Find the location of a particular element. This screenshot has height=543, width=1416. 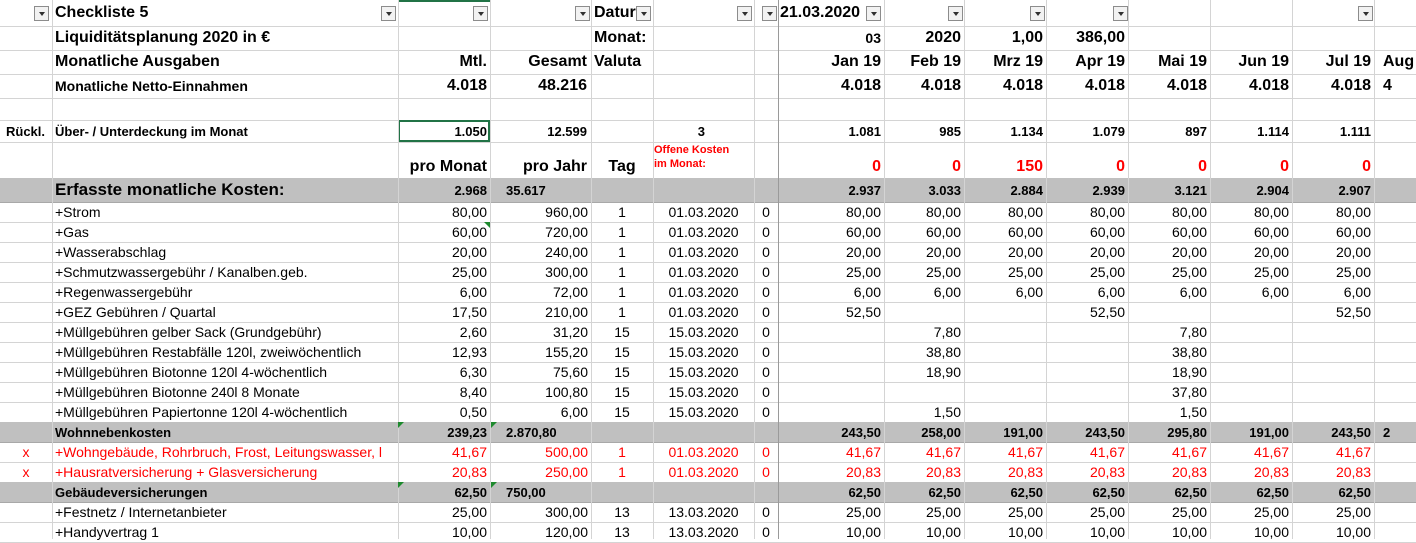

balance-month: 1.111 is located at coordinates (1333, 131).